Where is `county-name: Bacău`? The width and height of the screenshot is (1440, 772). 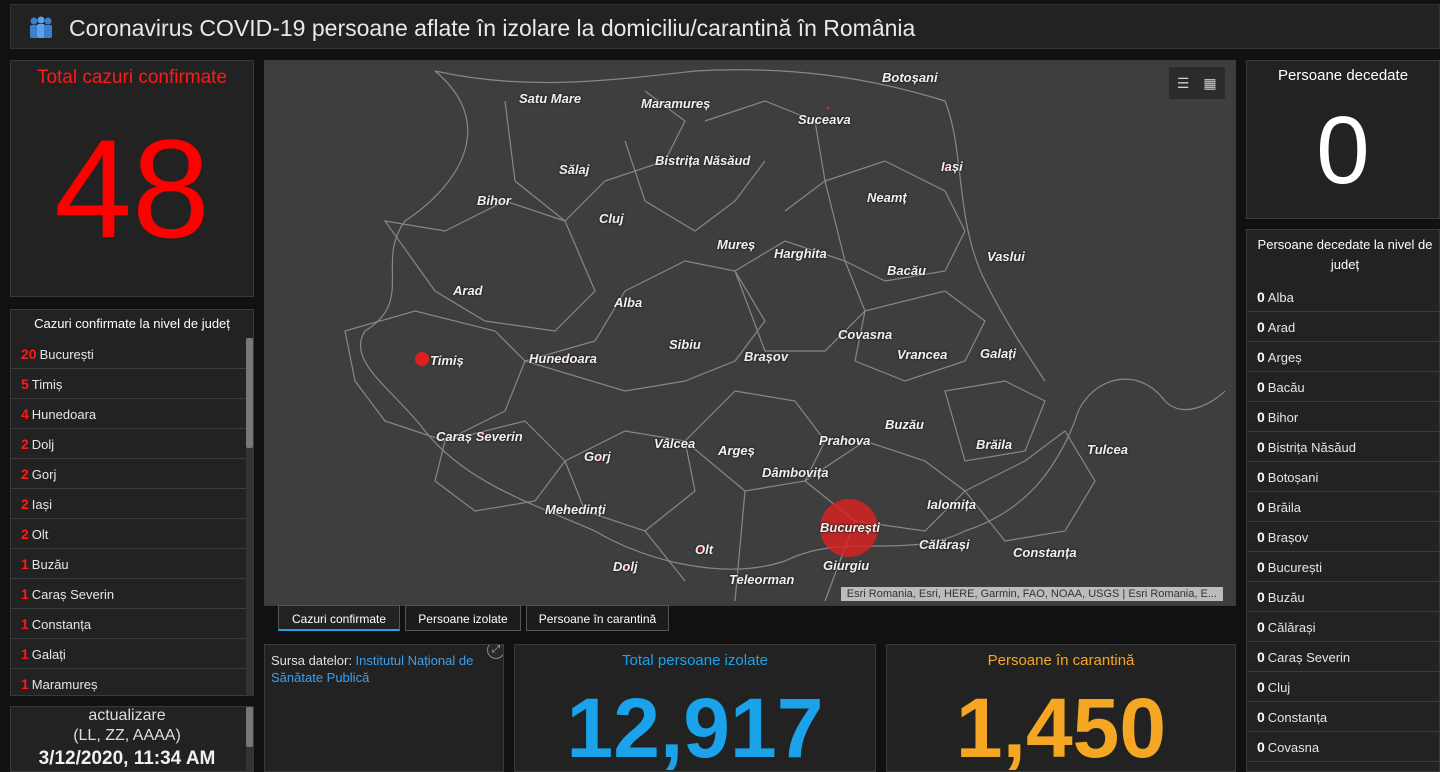 county-name: Bacău is located at coordinates (1286, 387).